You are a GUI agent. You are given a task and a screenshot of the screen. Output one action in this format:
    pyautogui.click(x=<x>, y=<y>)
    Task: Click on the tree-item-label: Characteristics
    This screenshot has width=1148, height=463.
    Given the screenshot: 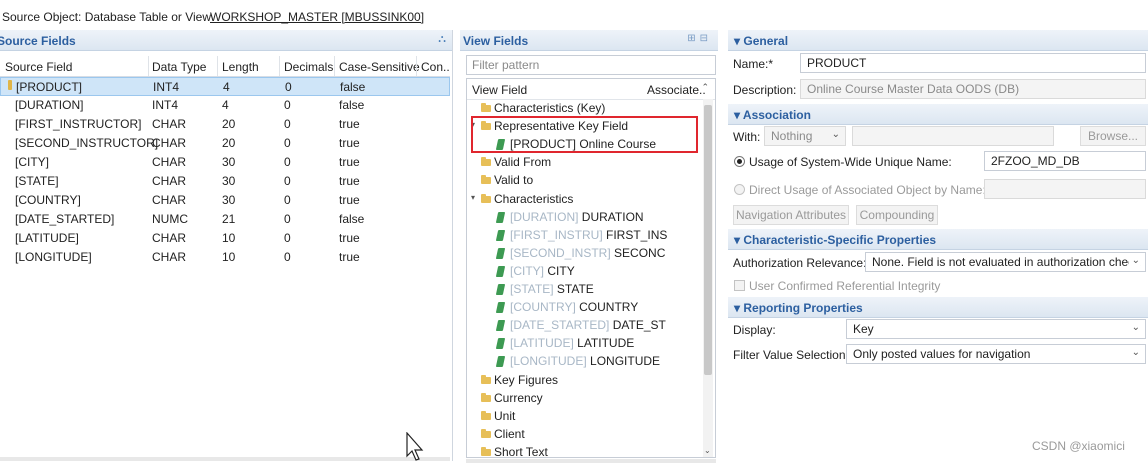 What is the action you would take?
    pyautogui.click(x=533, y=199)
    